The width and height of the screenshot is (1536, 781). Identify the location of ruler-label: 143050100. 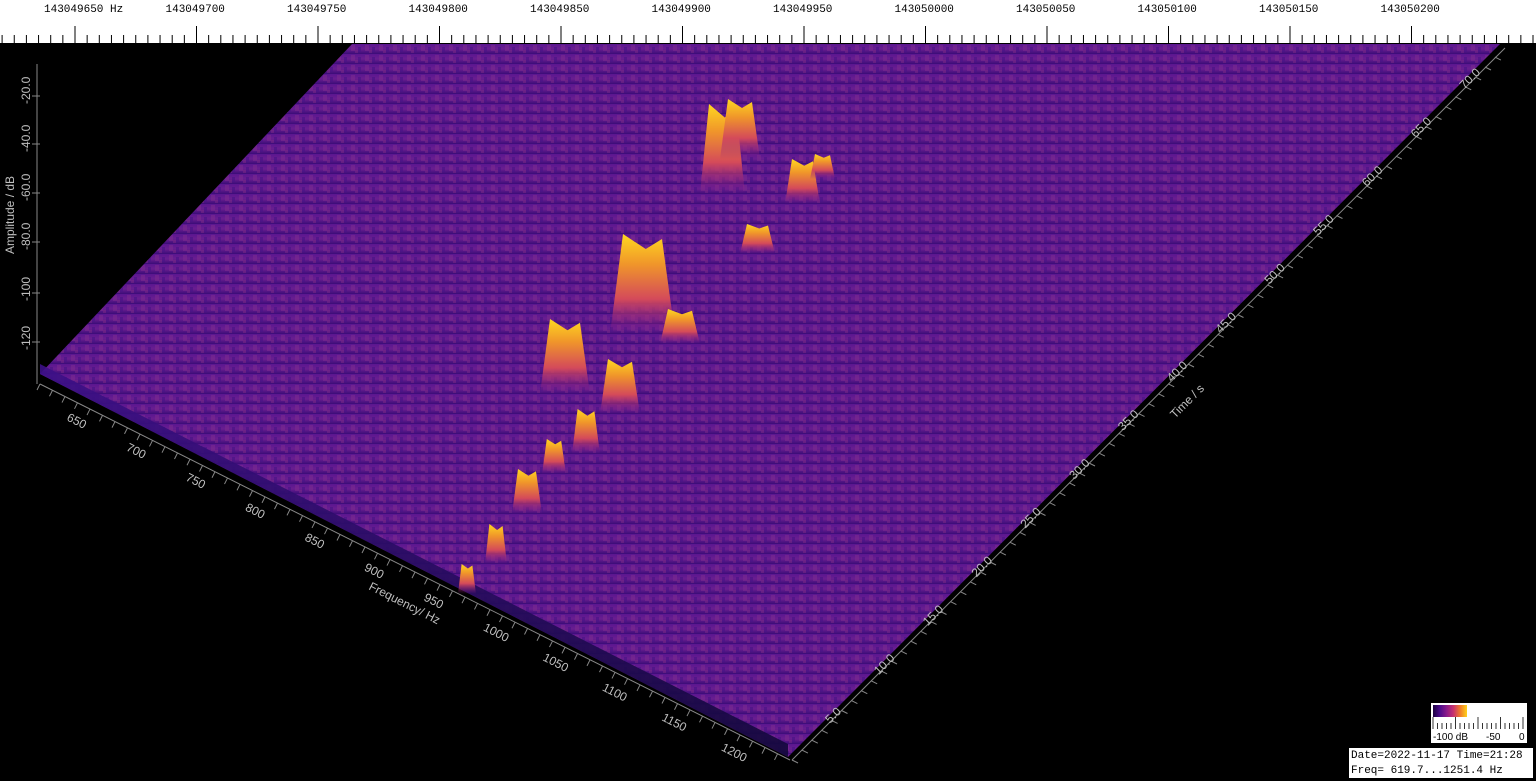
(1167, 10).